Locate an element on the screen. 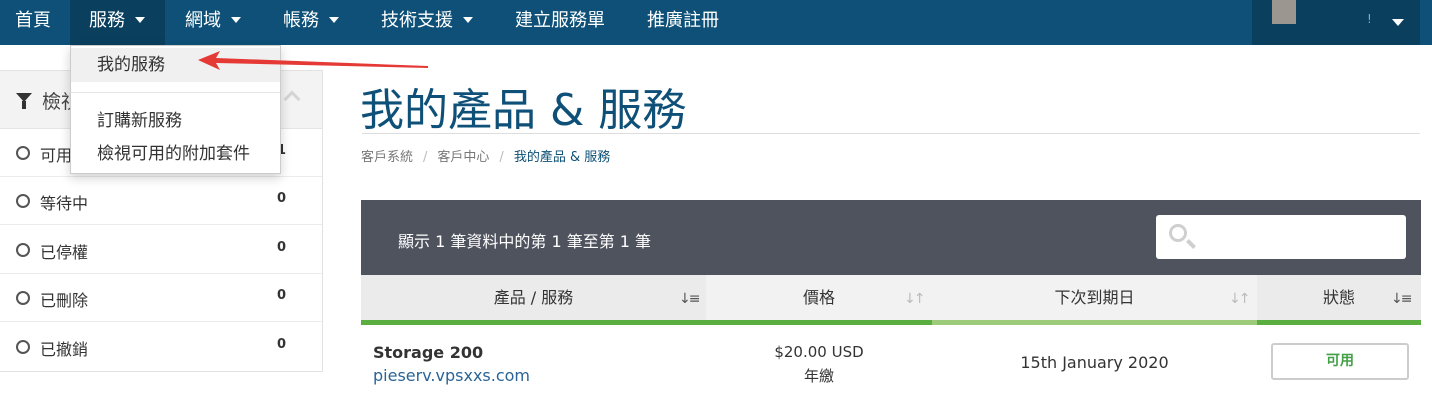 This screenshot has height=394, width=1432. nav-open-ticket-label: 建立服務單 is located at coordinates (560, 20).